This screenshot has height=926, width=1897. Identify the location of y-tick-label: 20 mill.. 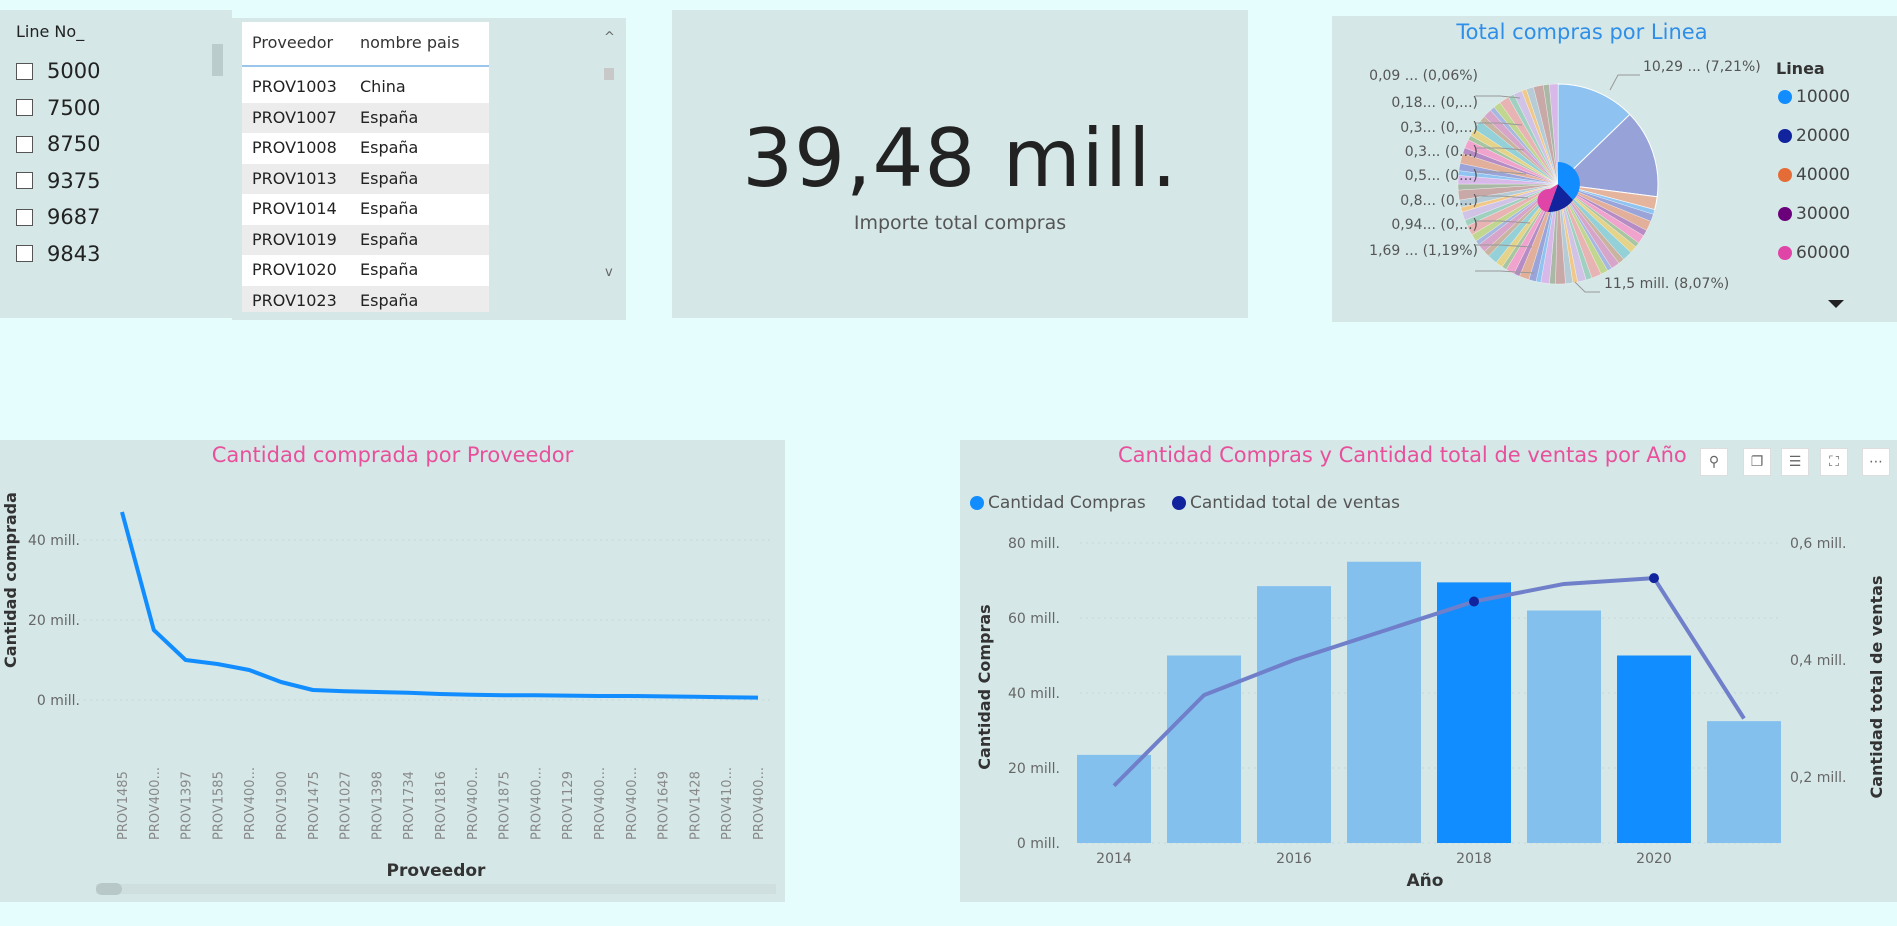
(54, 621).